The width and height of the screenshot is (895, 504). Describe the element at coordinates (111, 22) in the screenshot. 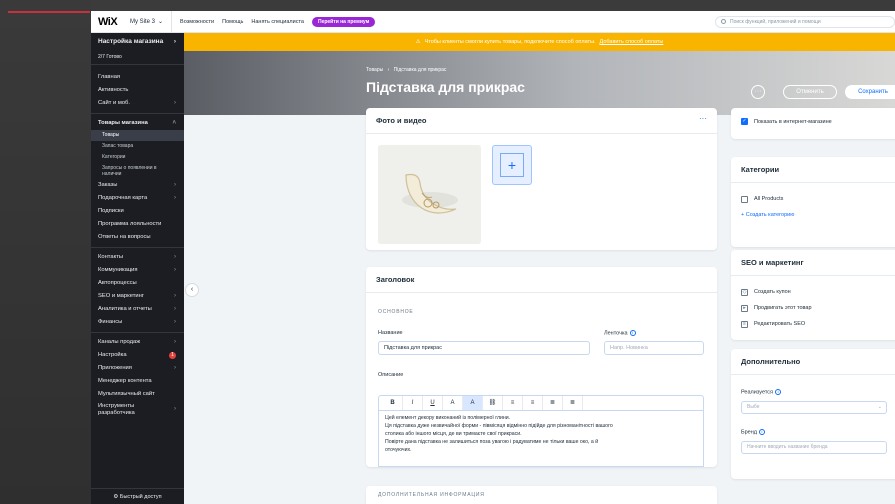

I see `wix-logo: WiX` at that location.